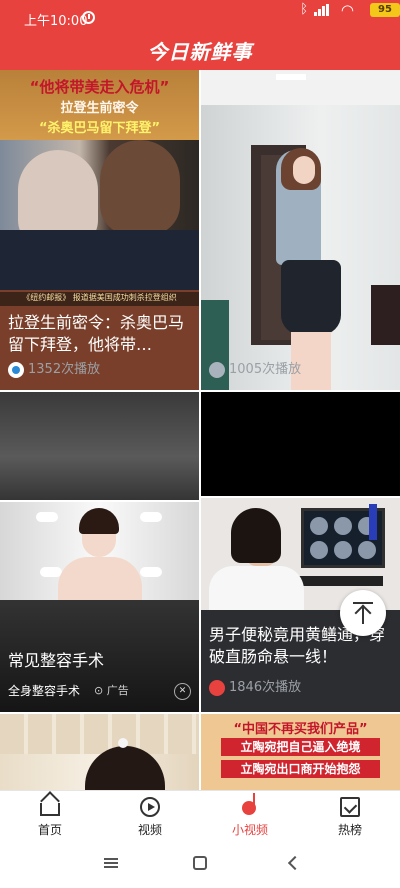  Describe the element at coordinates (99, 607) in the screenshot. I see `ad-card: 常见整容手术 全身整容手术 ⊙ 广告 ✕` at that location.